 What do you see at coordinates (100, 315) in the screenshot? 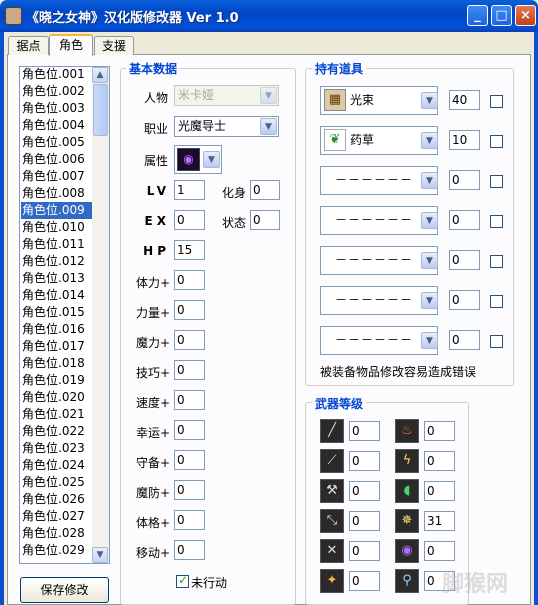
I see `list-scrollbar` at bounding box center [100, 315].